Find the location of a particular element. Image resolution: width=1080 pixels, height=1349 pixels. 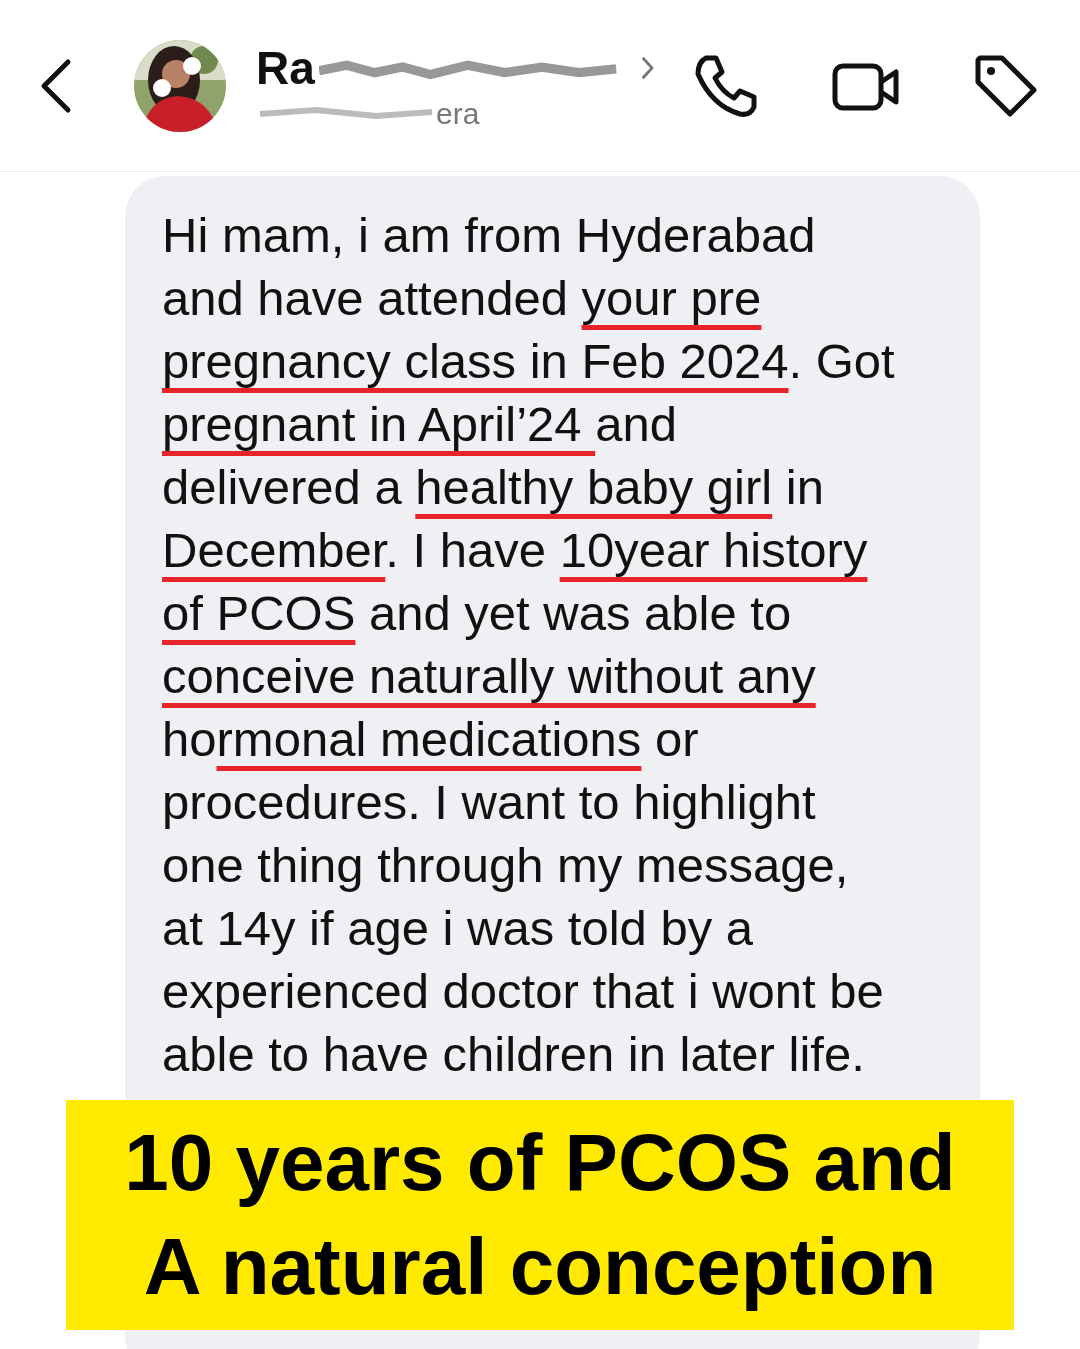

username: era is located at coordinates (458, 113).